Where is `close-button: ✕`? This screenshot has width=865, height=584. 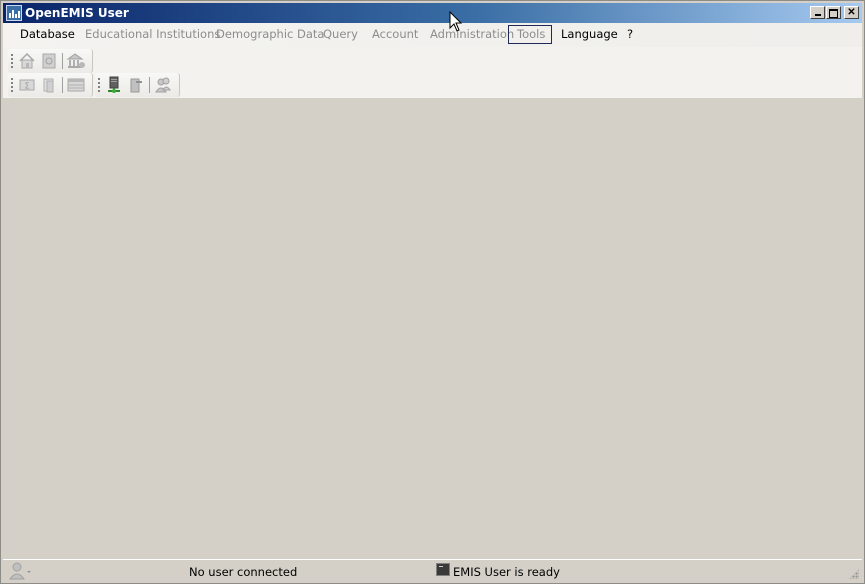
close-button: ✕ is located at coordinates (851, 12).